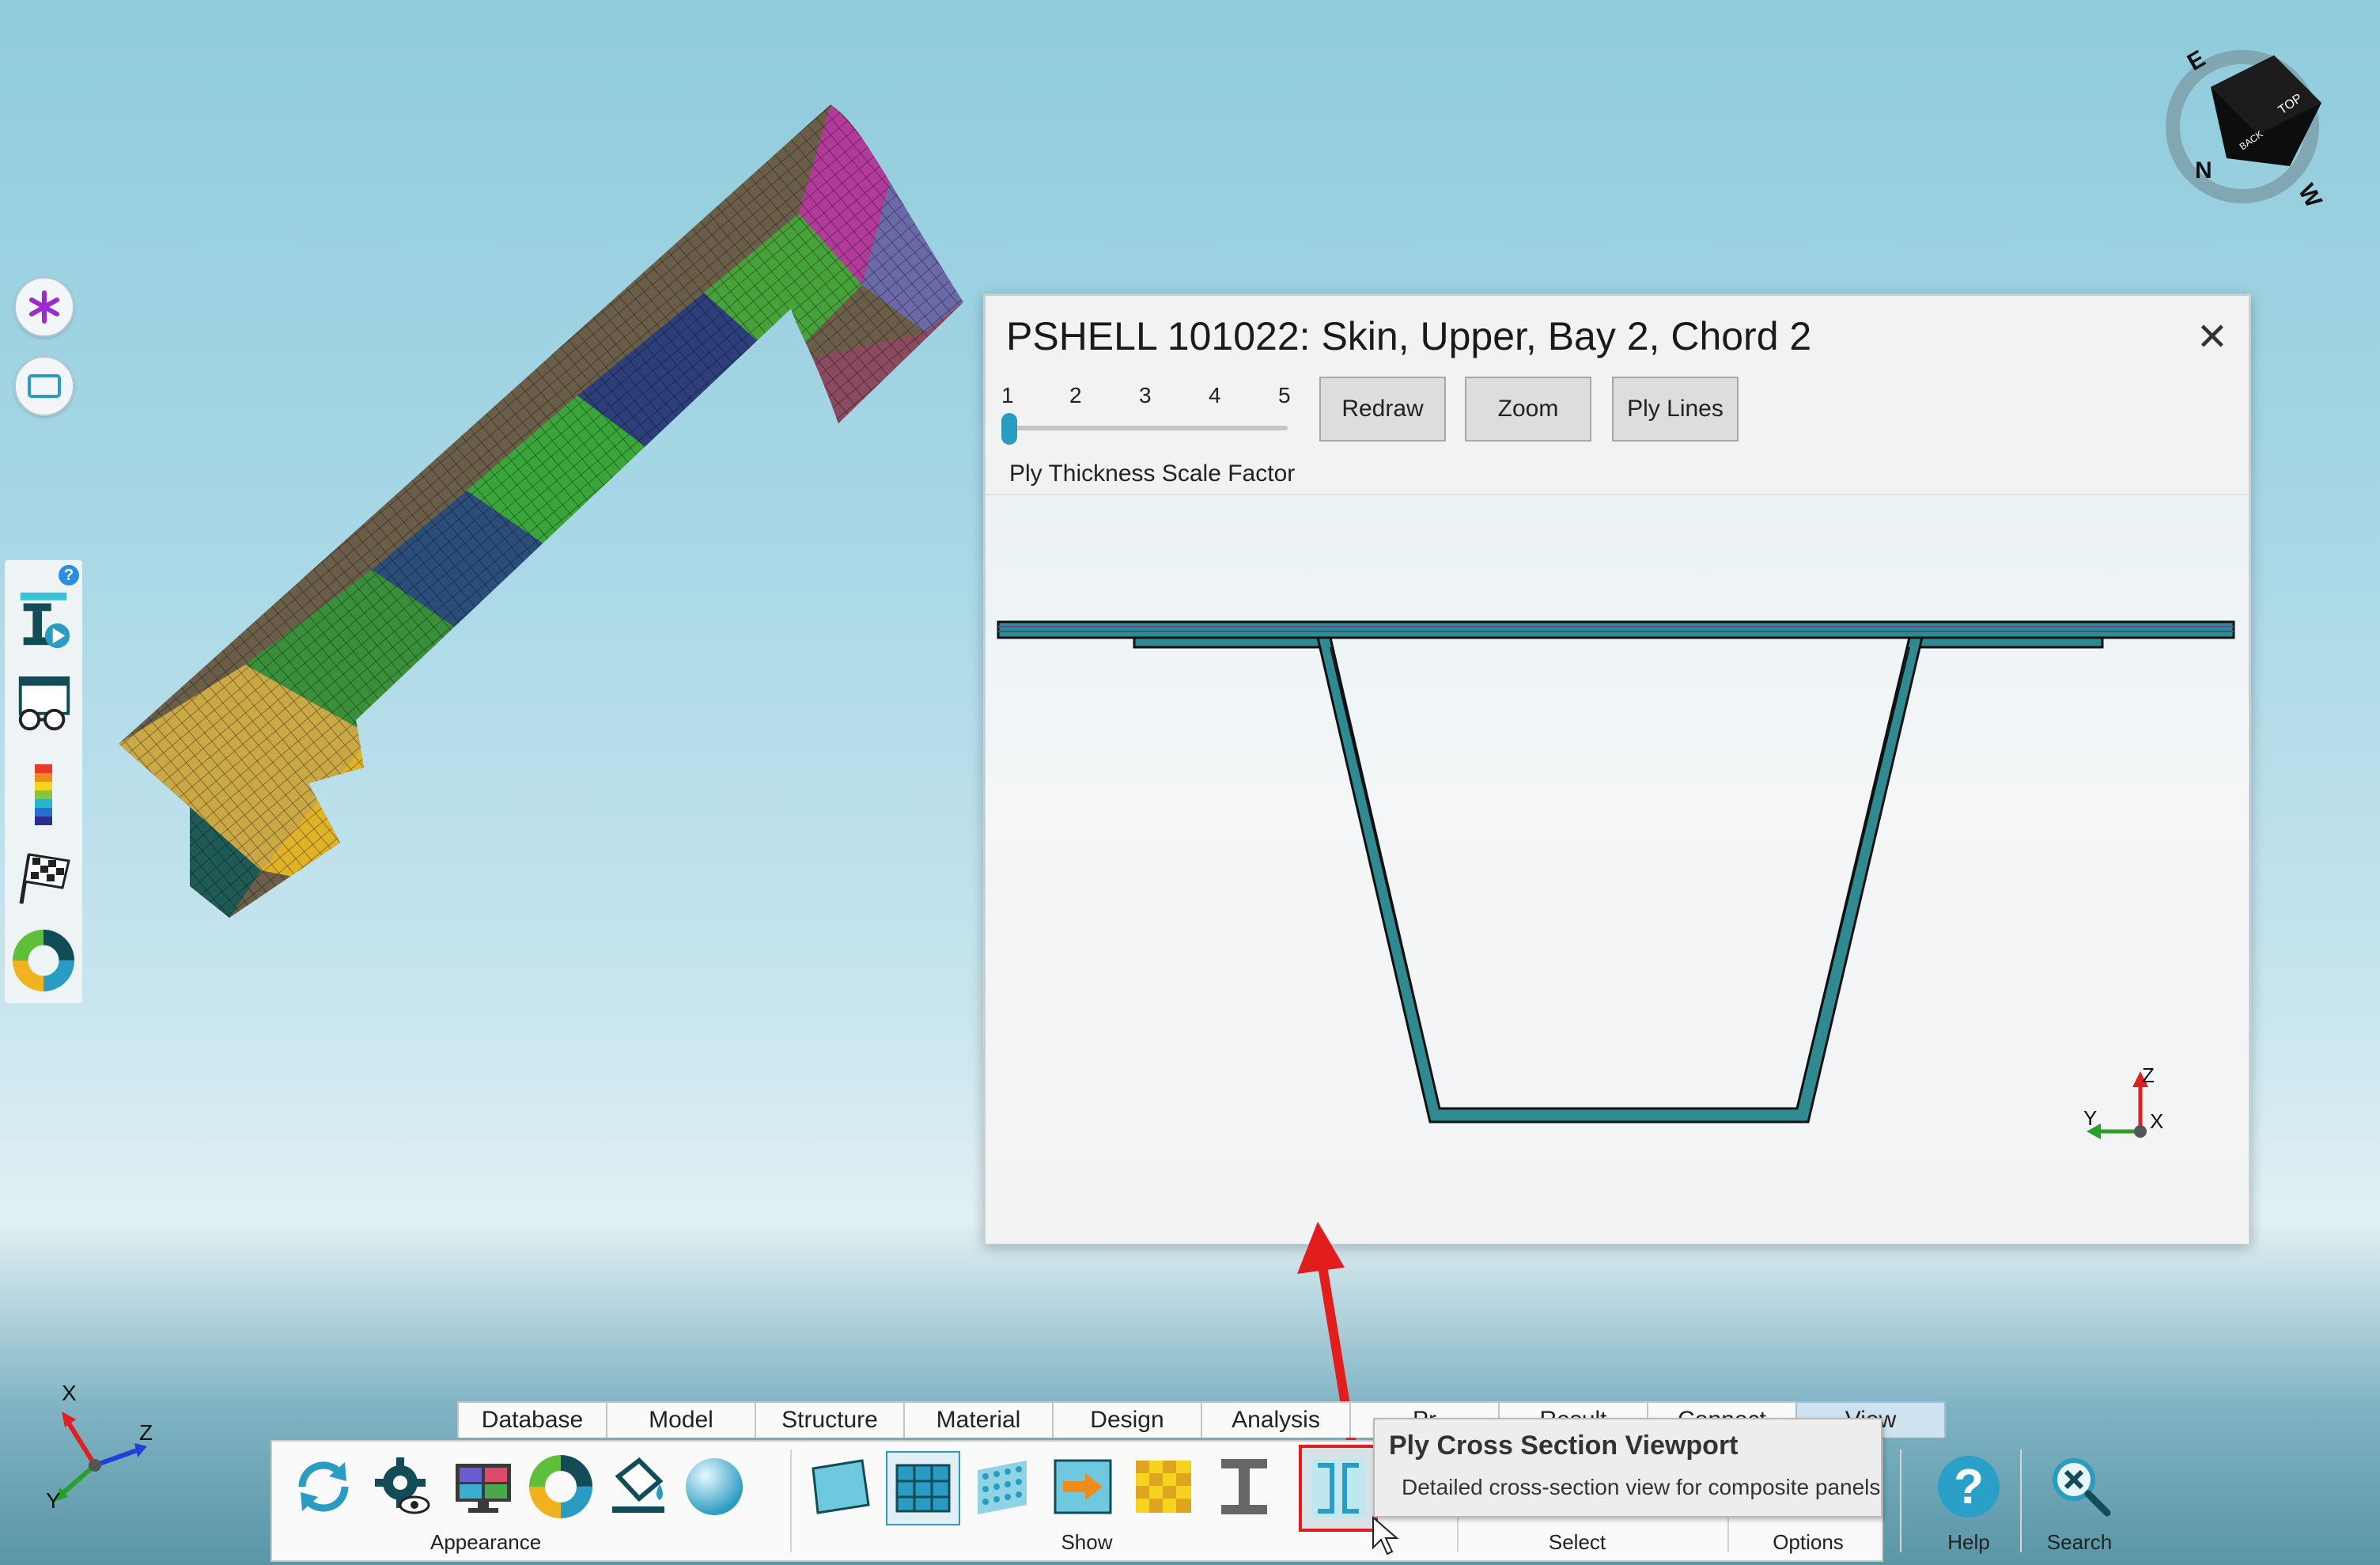  Describe the element at coordinates (1577, 1542) in the screenshot. I see `group-label-select: Select` at that location.